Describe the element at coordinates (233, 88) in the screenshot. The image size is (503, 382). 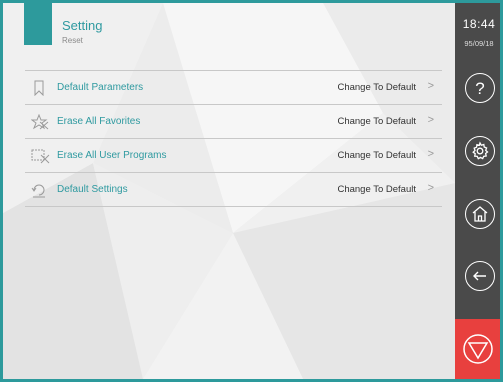
I see `list-item-default-parameters: Default Parameters Change To Default >` at that location.